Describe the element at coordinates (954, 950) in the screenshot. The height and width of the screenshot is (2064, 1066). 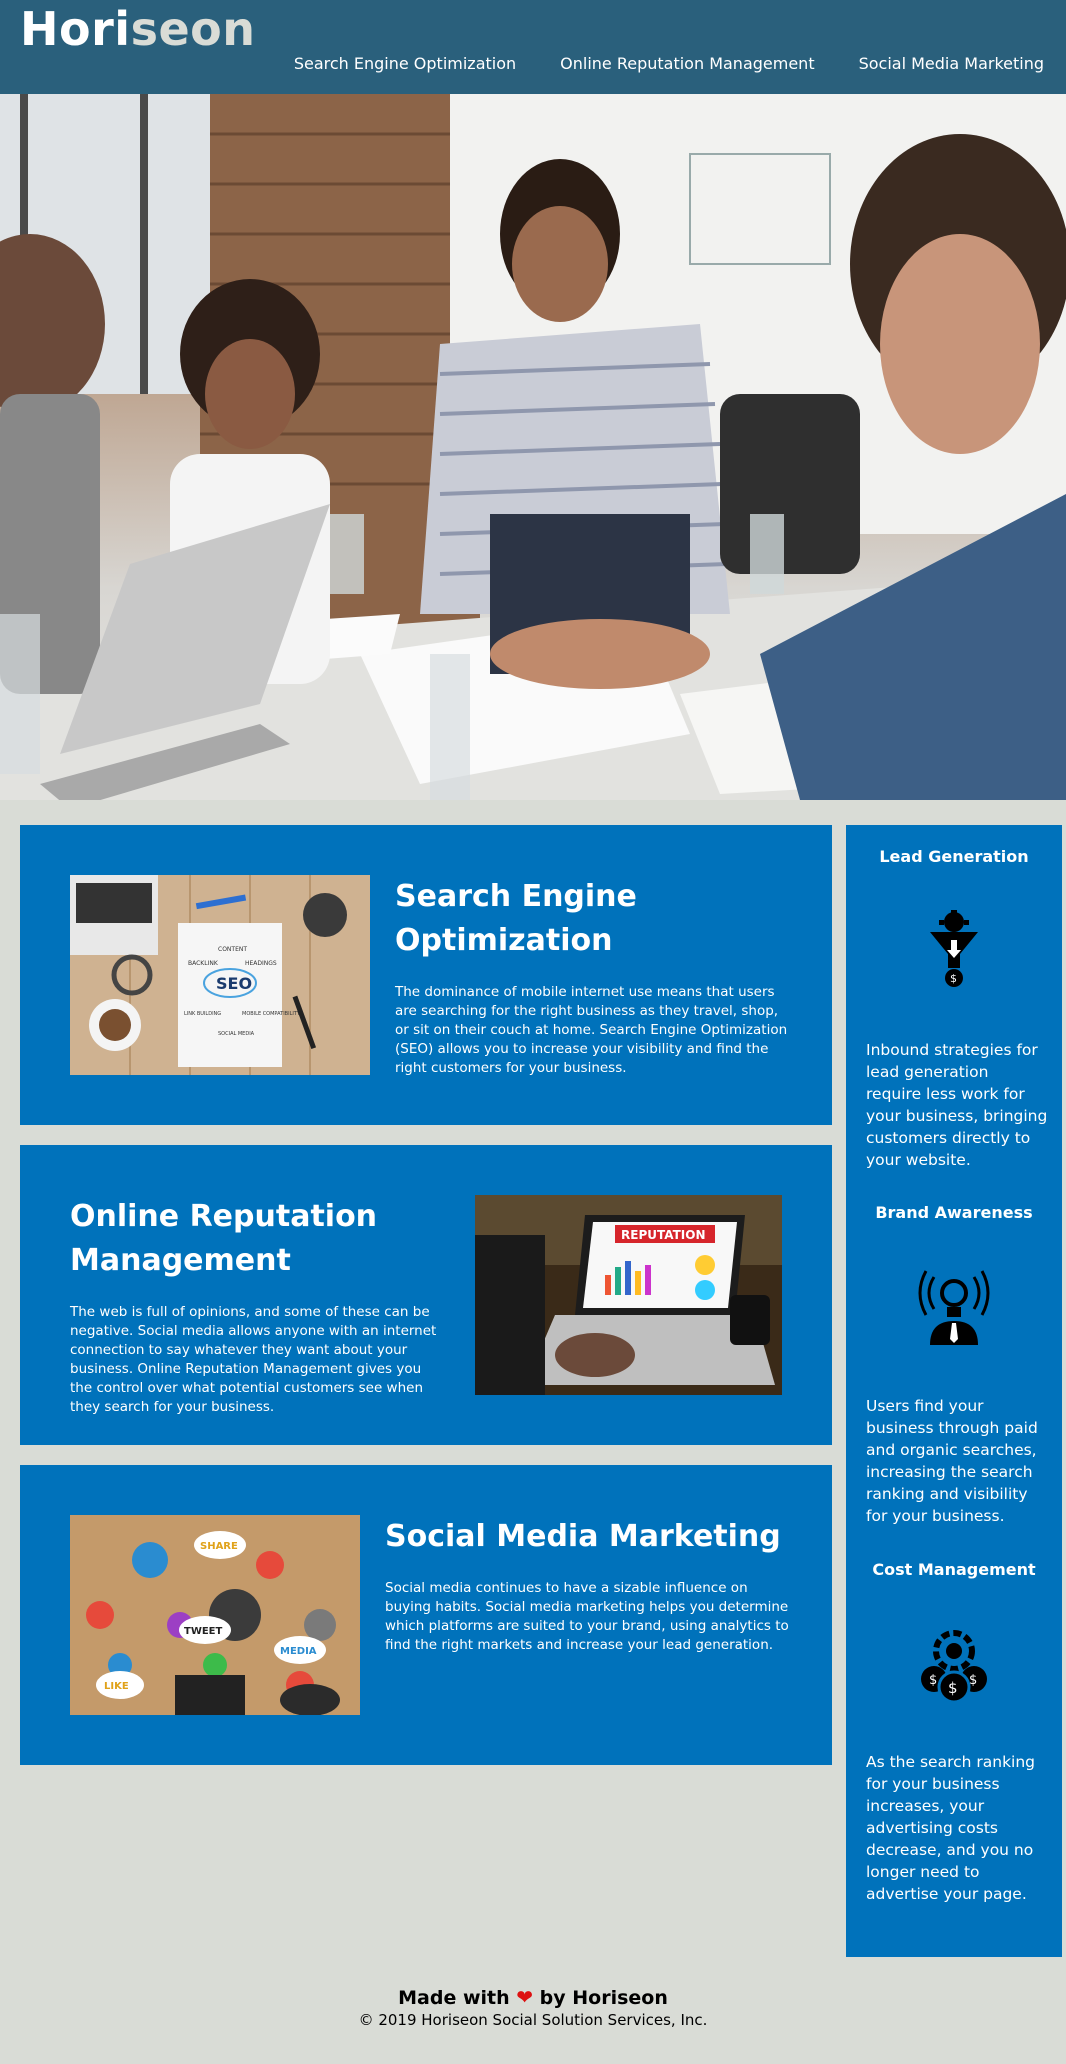
I see `funnel-gear-icon: $` at that location.